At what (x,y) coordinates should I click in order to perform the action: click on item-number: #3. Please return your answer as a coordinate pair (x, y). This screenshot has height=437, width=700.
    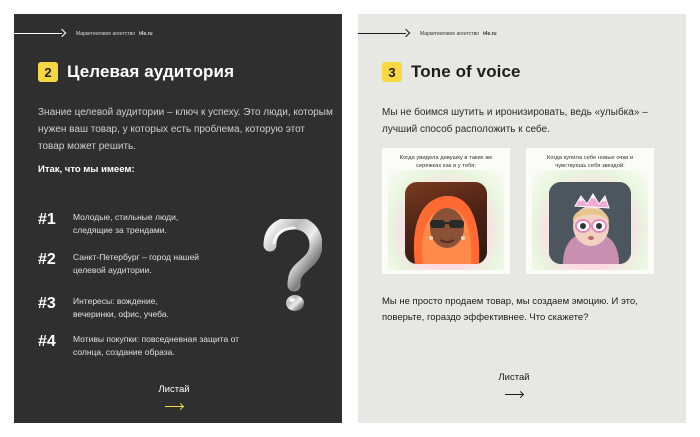
    Looking at the image, I should click on (47, 303).